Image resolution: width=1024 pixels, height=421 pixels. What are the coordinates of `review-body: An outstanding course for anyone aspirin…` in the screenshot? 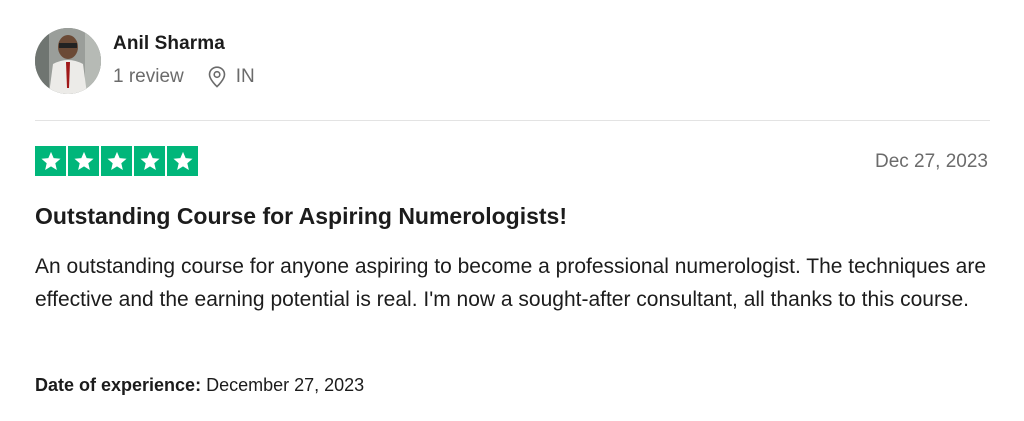 It's located at (511, 283).